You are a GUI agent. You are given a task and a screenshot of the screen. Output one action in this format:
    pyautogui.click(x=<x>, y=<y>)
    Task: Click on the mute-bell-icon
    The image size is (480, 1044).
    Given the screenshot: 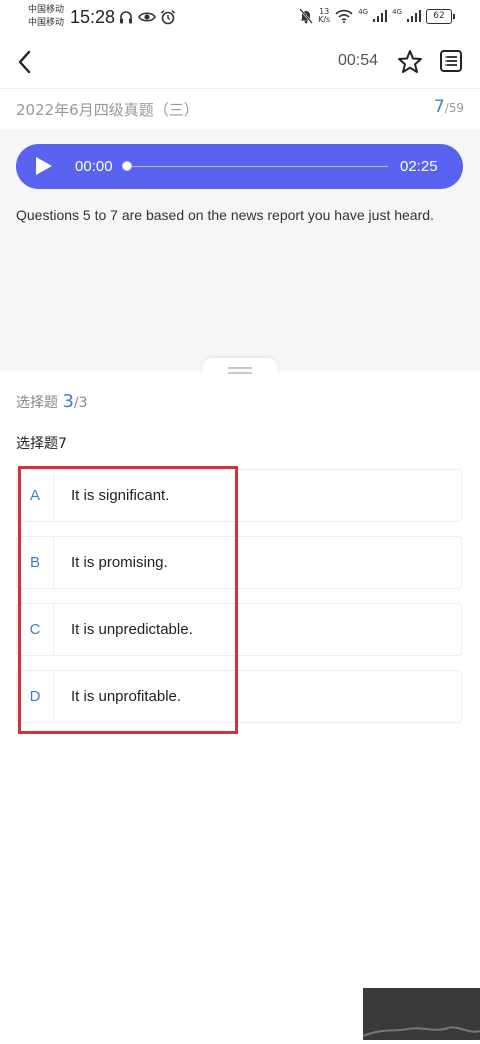 What is the action you would take?
    pyautogui.click(x=306, y=16)
    